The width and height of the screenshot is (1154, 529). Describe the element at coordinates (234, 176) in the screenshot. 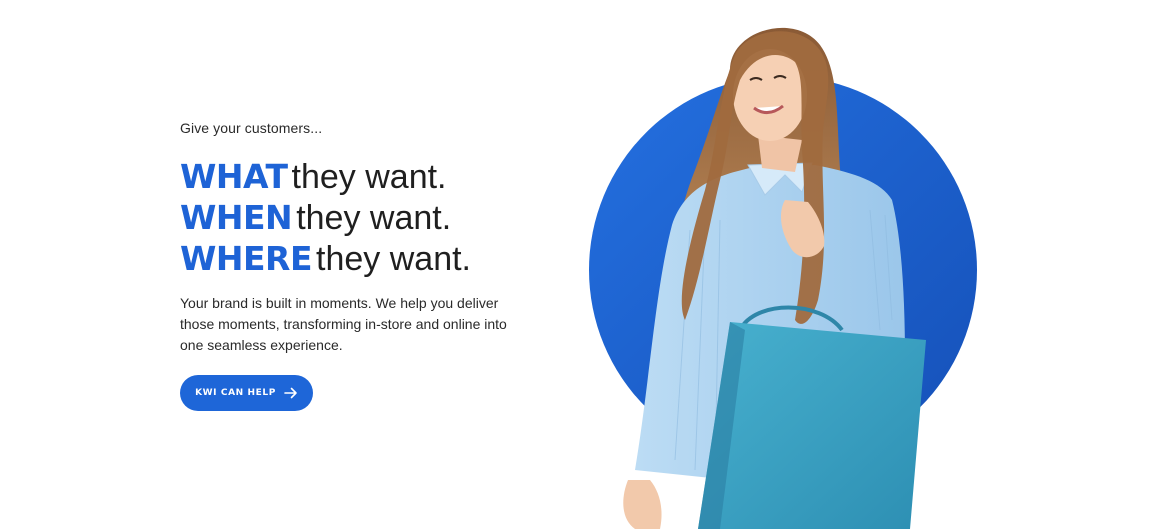

I see `headline-keyword: WHAT` at that location.